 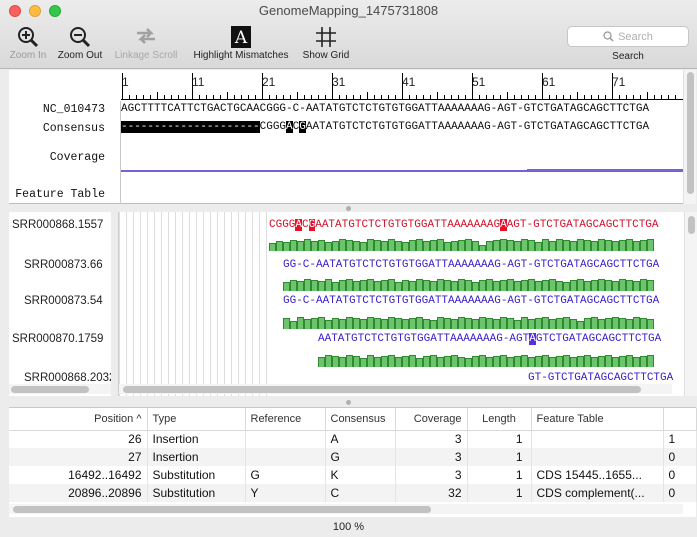 What do you see at coordinates (80, 55) in the screenshot?
I see `zoom-out-label: Zoom Out` at bounding box center [80, 55].